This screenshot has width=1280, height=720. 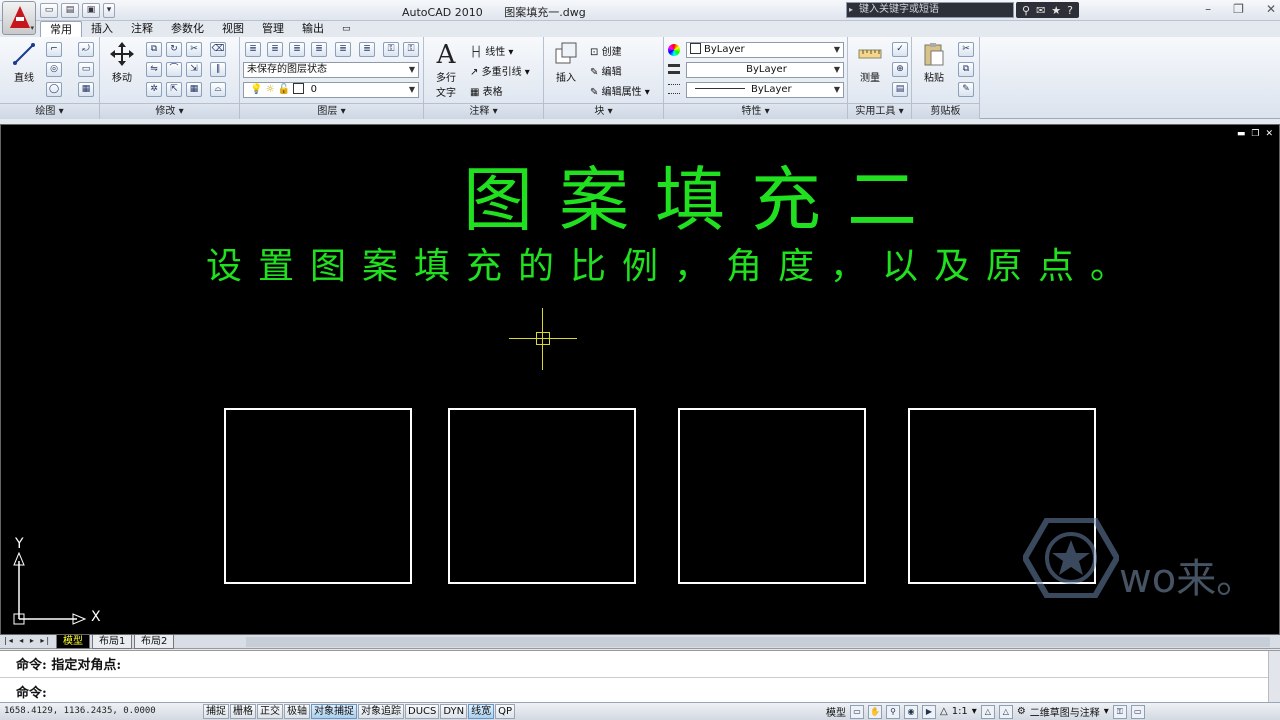 What do you see at coordinates (758, 642) in the screenshot?
I see `horizontal-scrollbar` at bounding box center [758, 642].